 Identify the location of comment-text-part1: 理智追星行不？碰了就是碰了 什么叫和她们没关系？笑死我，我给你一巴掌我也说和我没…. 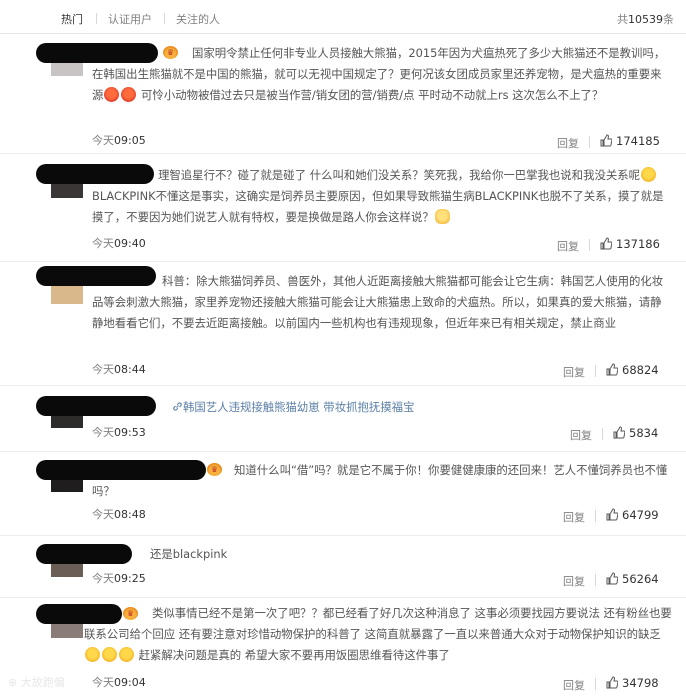
(399, 175).